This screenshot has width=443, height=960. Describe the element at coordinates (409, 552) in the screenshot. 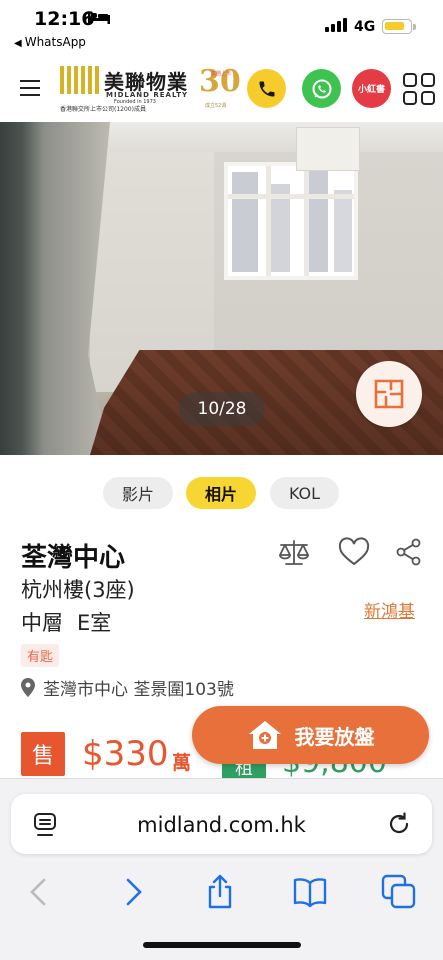

I see `share-icon` at that location.